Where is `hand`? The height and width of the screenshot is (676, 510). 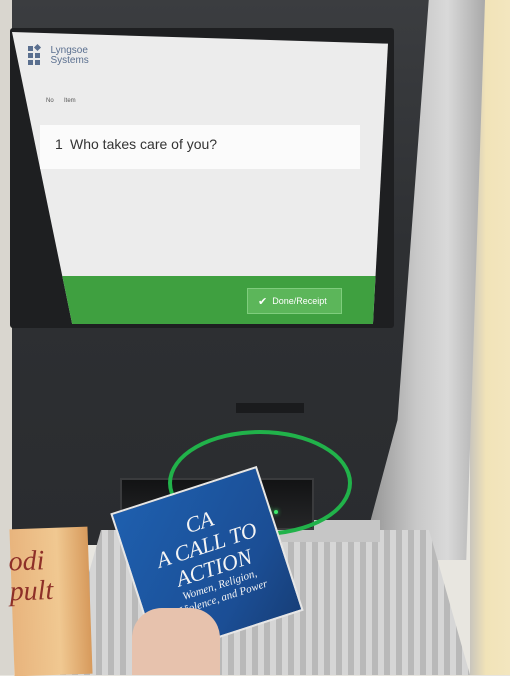 hand is located at coordinates (176, 641).